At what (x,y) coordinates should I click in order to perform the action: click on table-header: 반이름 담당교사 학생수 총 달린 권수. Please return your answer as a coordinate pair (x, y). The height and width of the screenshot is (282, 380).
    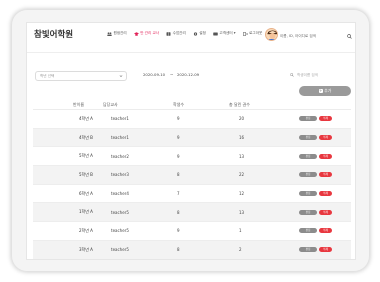
    Looking at the image, I should click on (192, 105).